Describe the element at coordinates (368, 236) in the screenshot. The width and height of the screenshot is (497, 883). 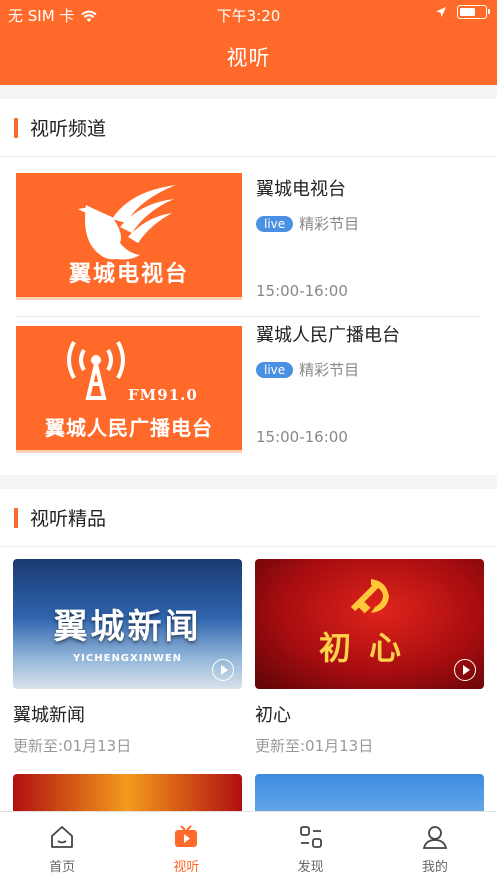
I see `channel-info: 翼城电视台 live 精彩节目 15:00-16:00` at that location.